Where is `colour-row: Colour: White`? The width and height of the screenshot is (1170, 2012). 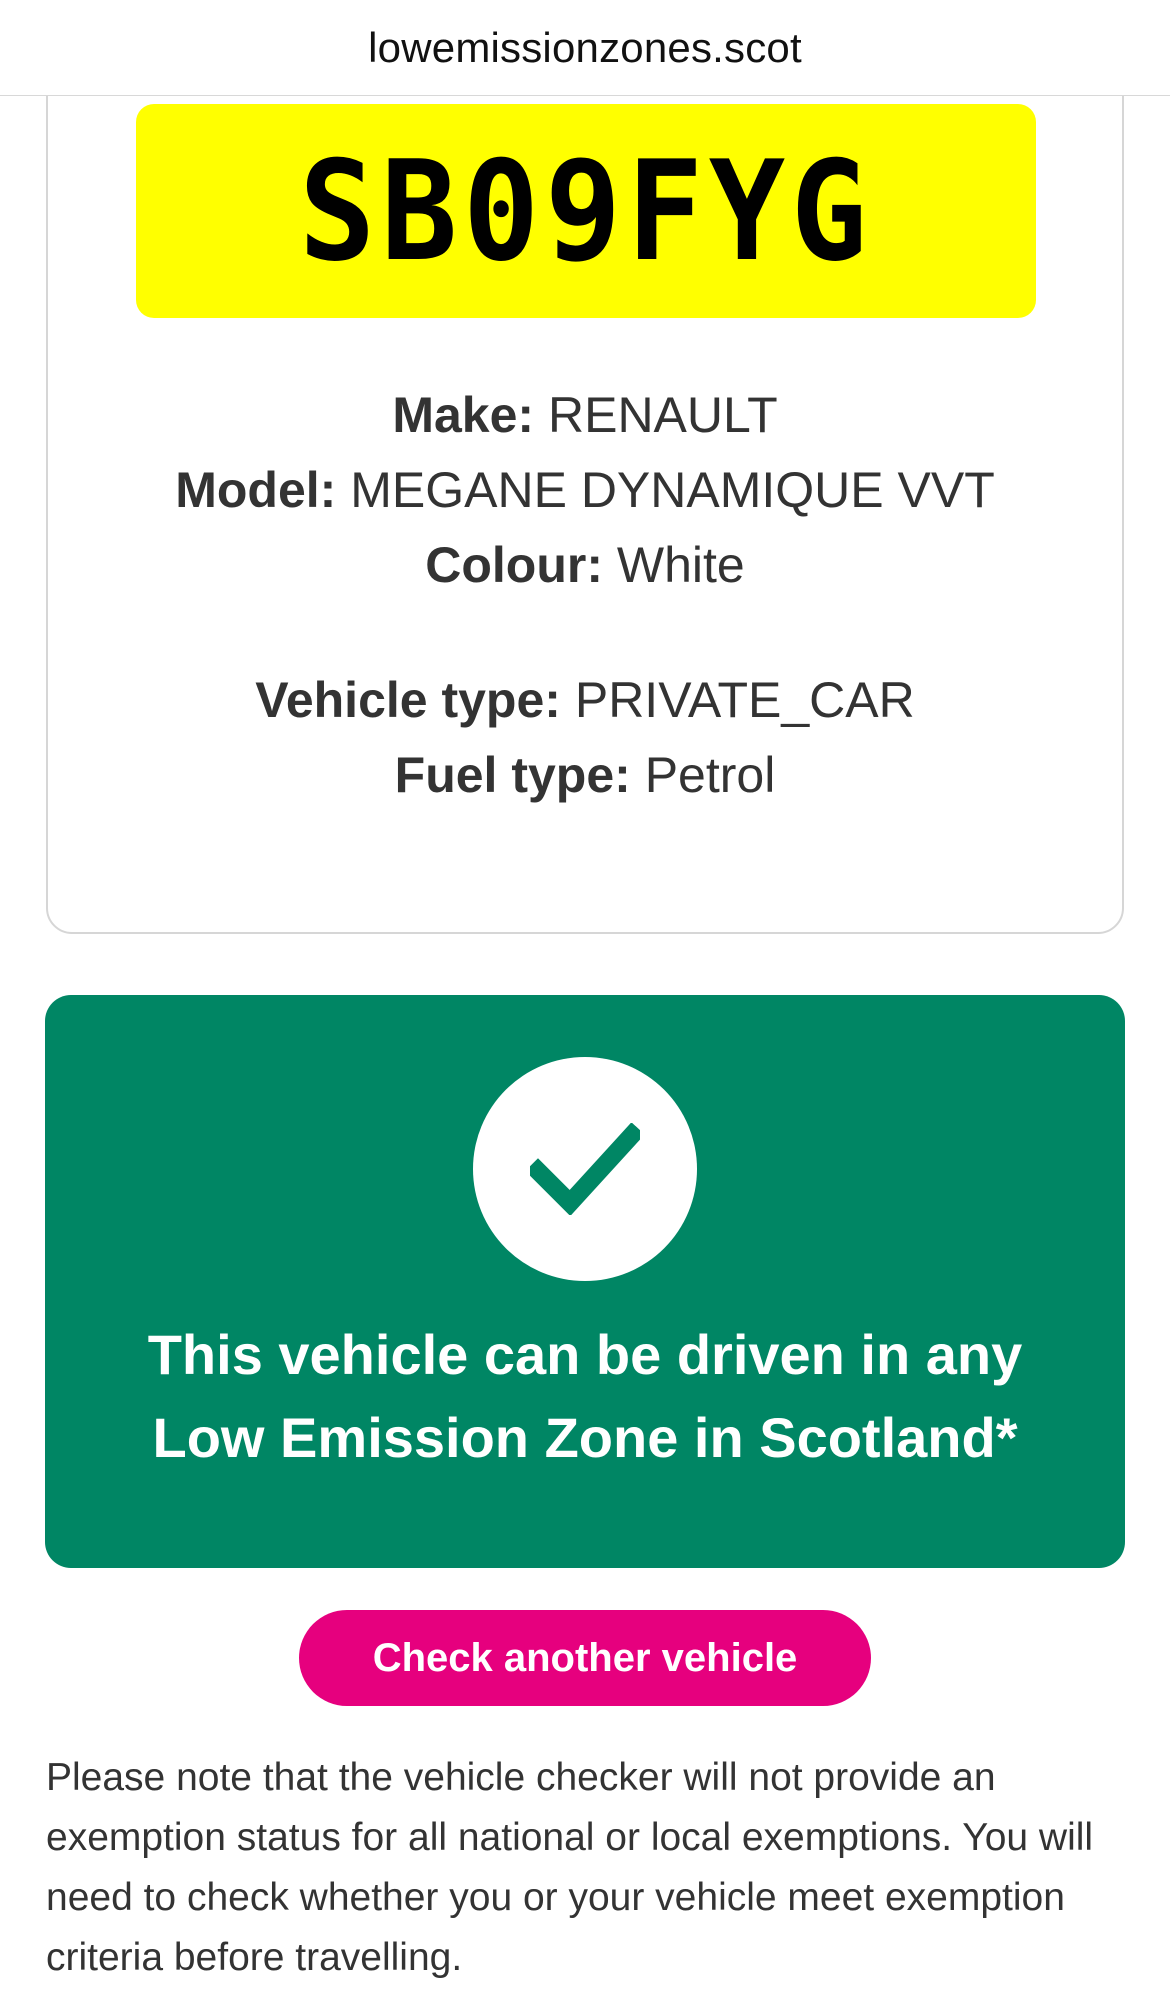 colour-row: Colour: White is located at coordinates (585, 565).